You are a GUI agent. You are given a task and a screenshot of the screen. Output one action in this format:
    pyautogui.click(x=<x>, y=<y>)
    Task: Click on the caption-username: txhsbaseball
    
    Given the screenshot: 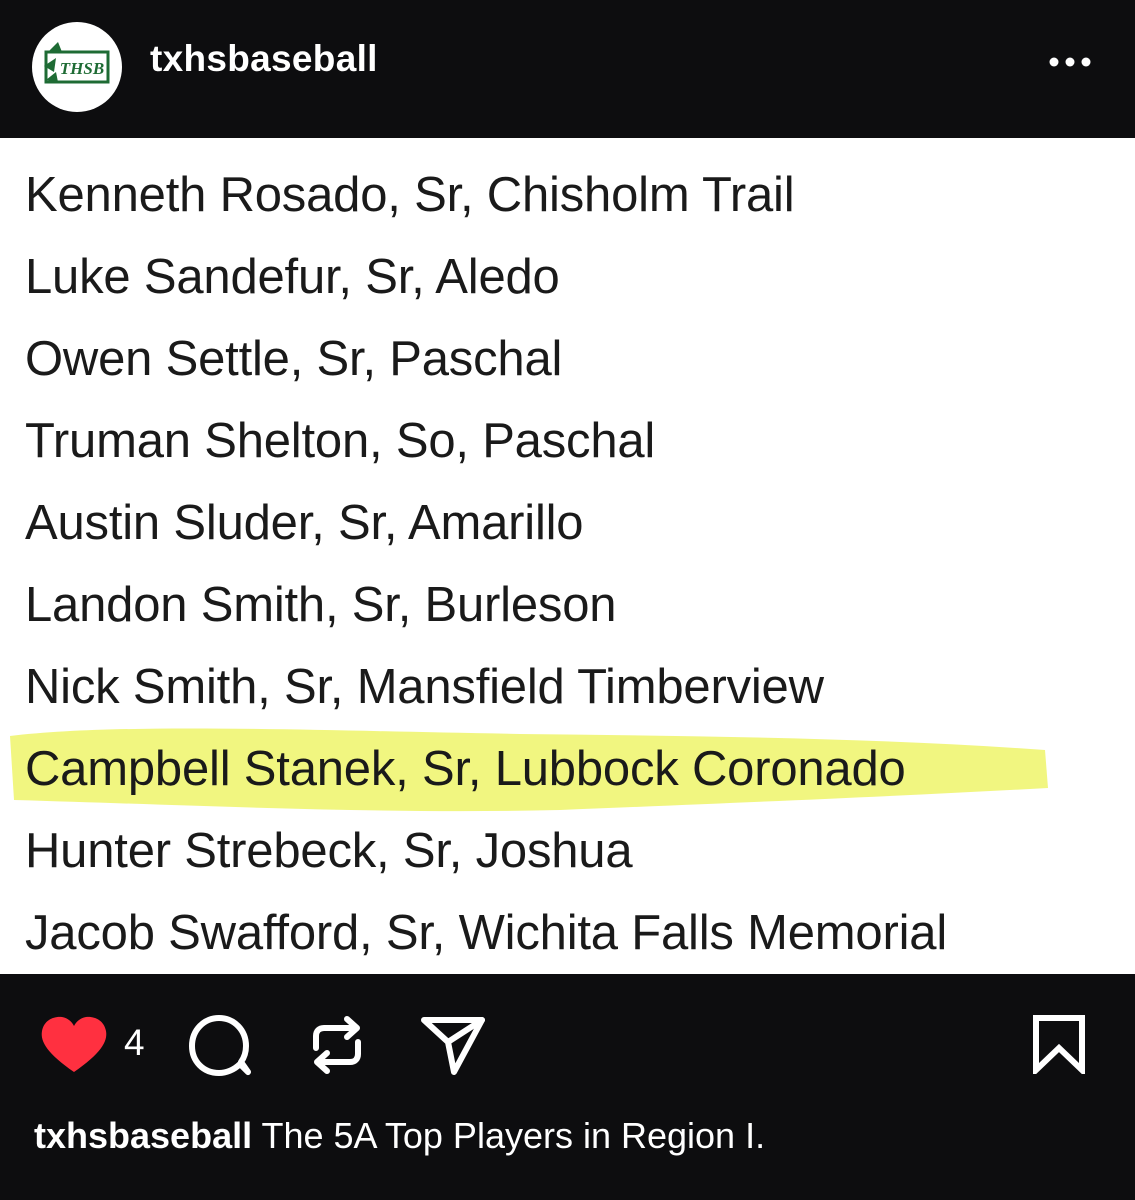 What is the action you would take?
    pyautogui.click(x=143, y=1135)
    